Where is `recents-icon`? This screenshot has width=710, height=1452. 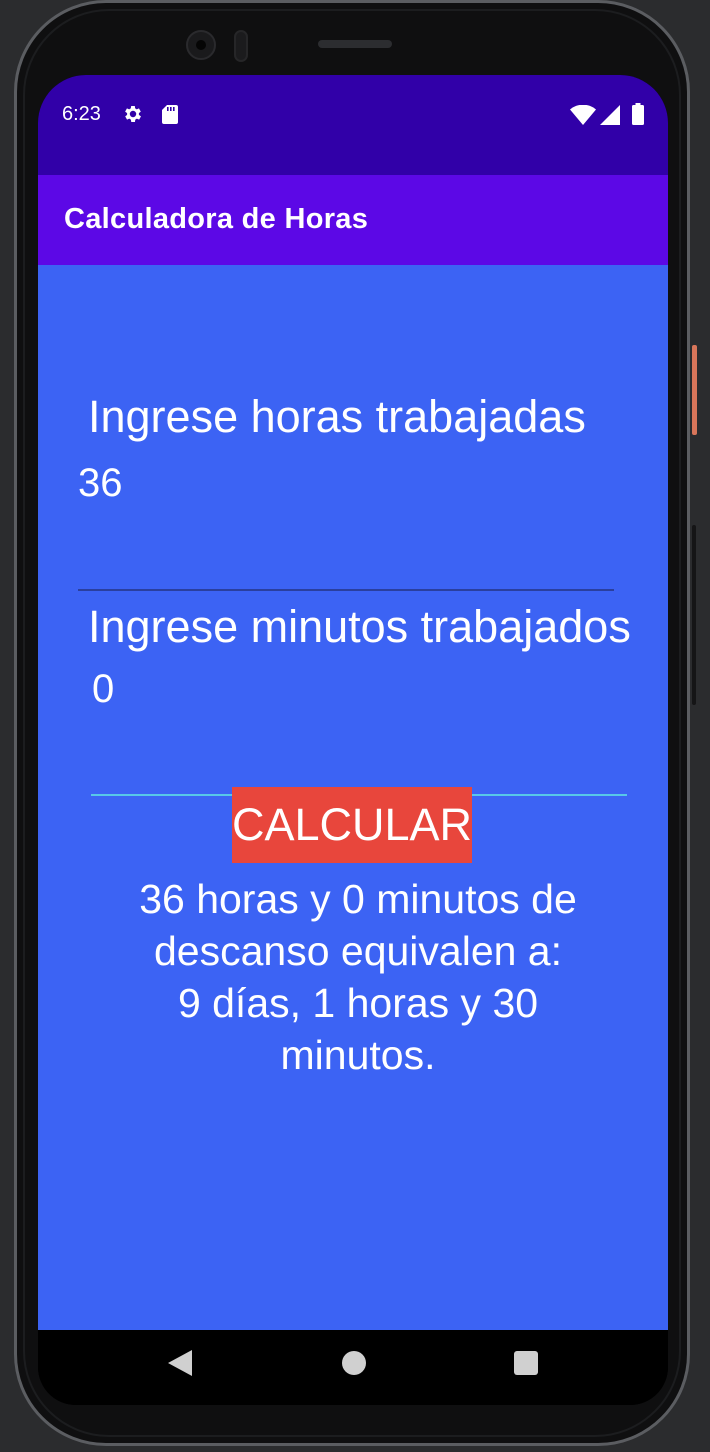
recents-icon is located at coordinates (526, 1363).